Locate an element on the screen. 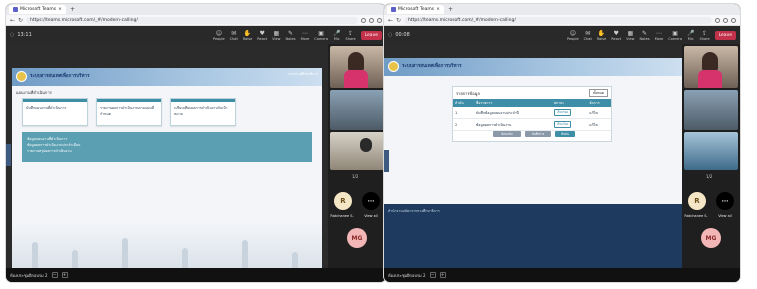  site-footer: สำนักงานปลัดกระทรวงศึกษาธิการ is located at coordinates (533, 236).